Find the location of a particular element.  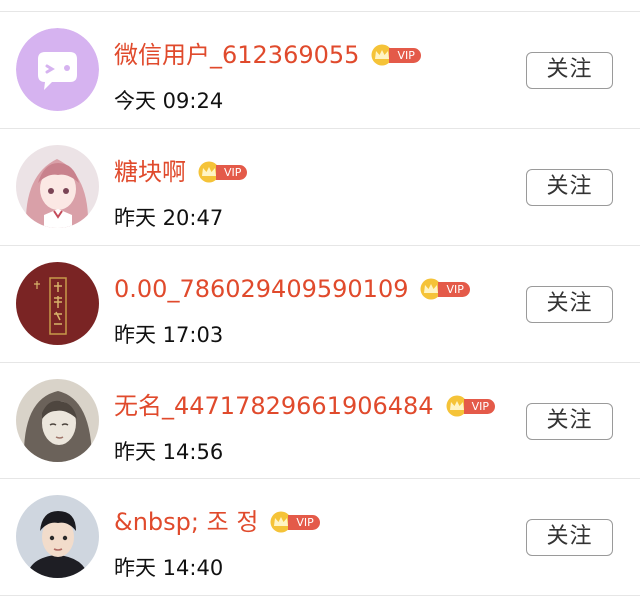

visit-time: 昨天 20:47 is located at coordinates (169, 218).